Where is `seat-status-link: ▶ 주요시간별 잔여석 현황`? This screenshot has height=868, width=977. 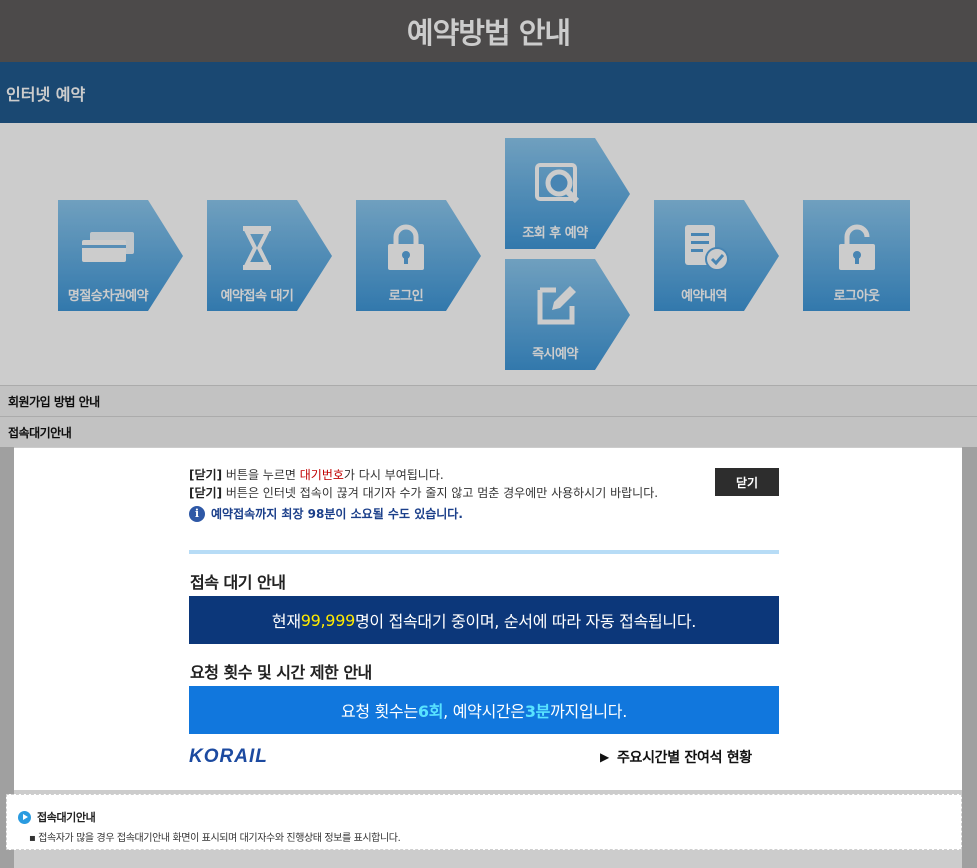
seat-status-link: ▶ 주요시간별 잔여석 현황 is located at coordinates (676, 757).